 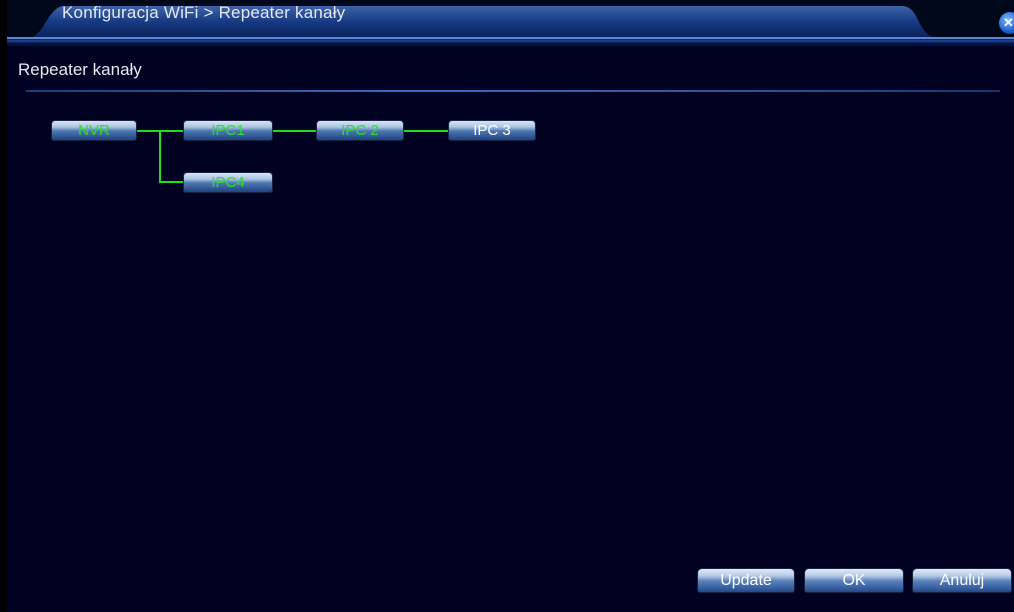 I want to click on node-ipc2: IPC 2, so click(x=360, y=130).